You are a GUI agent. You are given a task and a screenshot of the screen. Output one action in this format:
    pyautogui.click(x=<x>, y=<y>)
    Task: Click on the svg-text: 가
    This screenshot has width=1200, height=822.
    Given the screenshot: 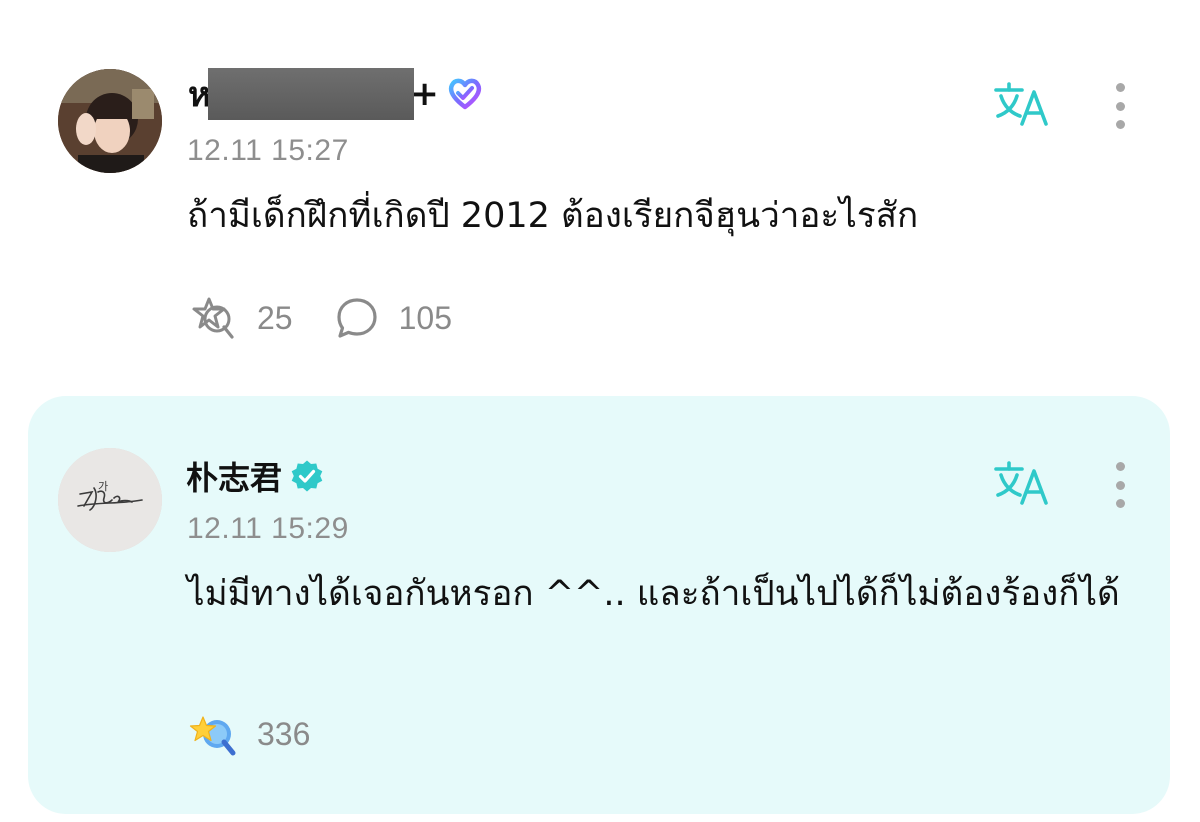 What is the action you would take?
    pyautogui.click(x=103, y=486)
    